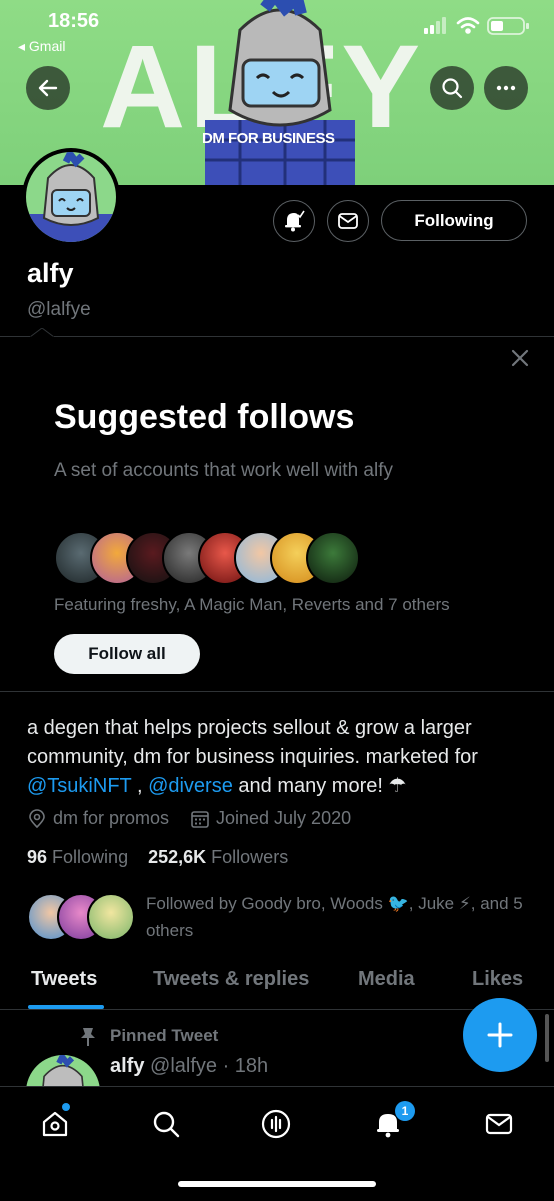  I want to click on suggested-avatars, so click(207, 558).